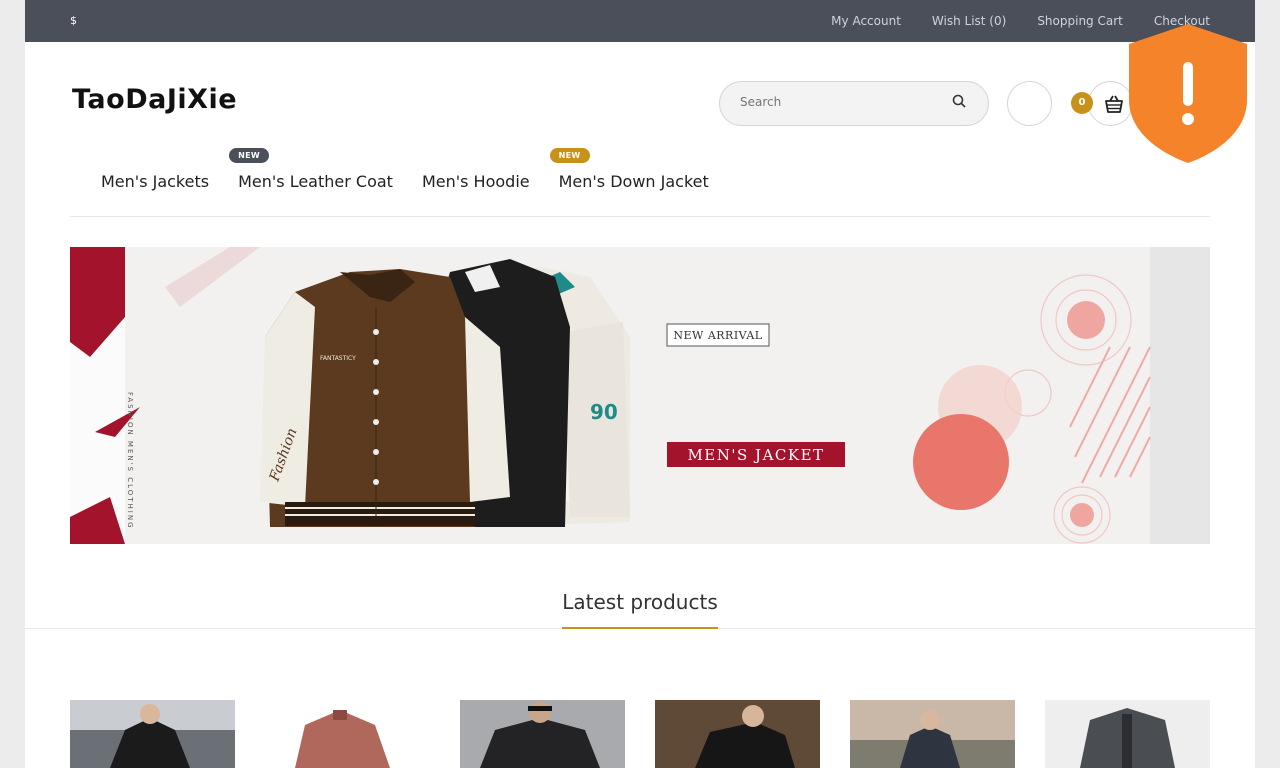  What do you see at coordinates (866, 21) in the screenshot?
I see `my-account-link: My Account` at bounding box center [866, 21].